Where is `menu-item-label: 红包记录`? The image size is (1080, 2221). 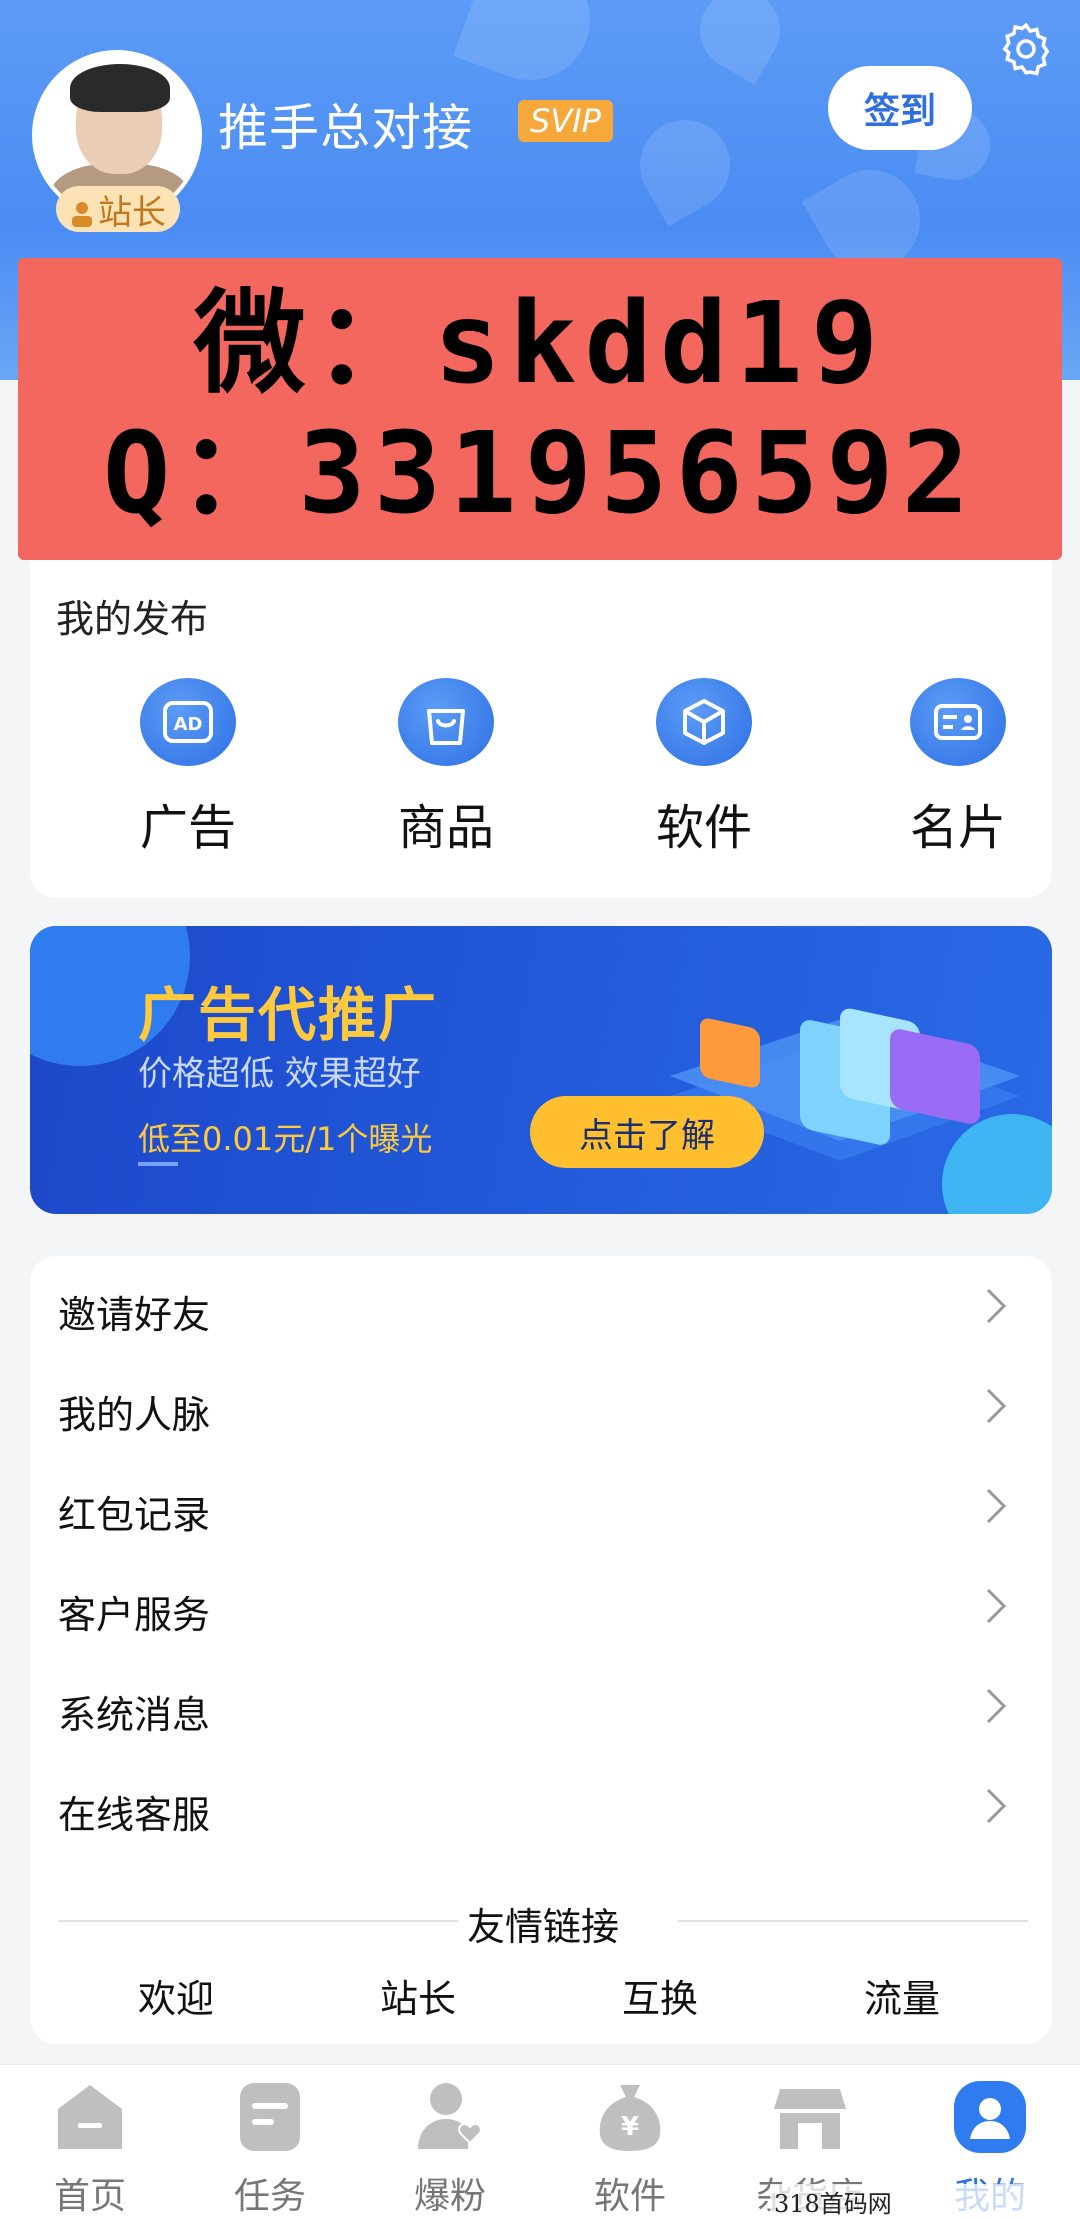 menu-item-label: 红包记录 is located at coordinates (134, 1515).